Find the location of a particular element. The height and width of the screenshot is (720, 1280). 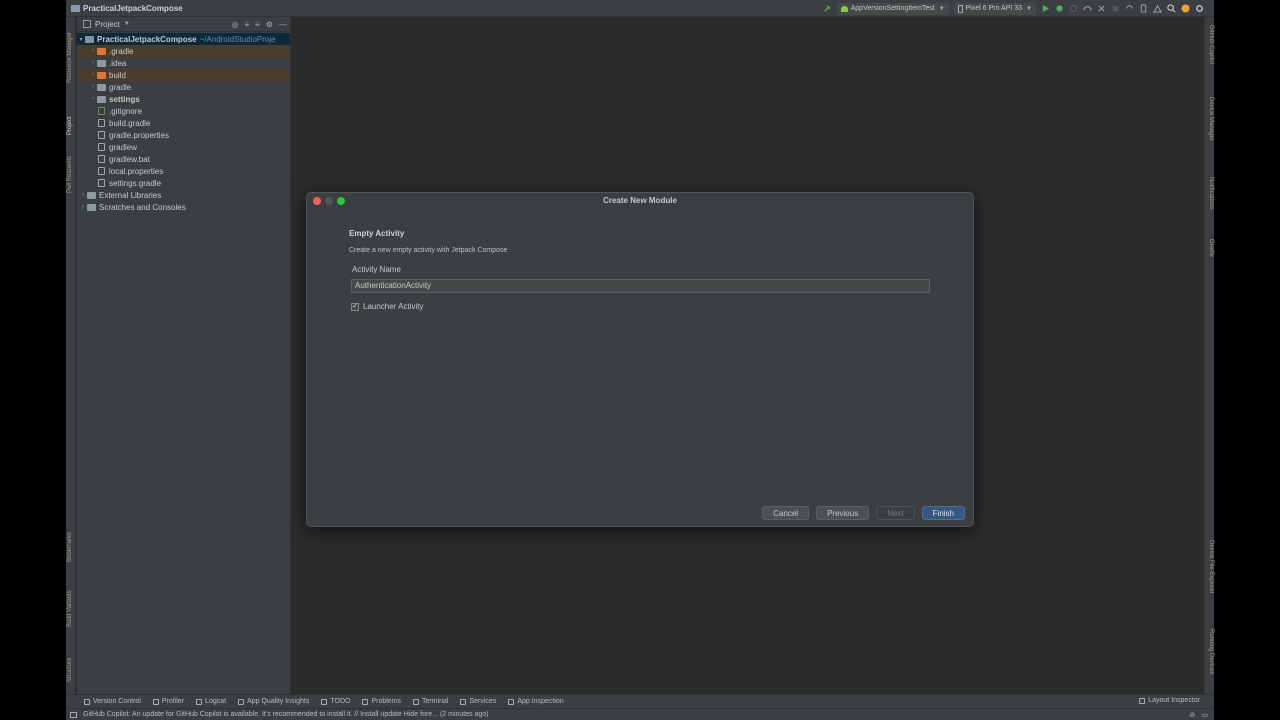

tool-logcat: Logcat is located at coordinates (211, 701).